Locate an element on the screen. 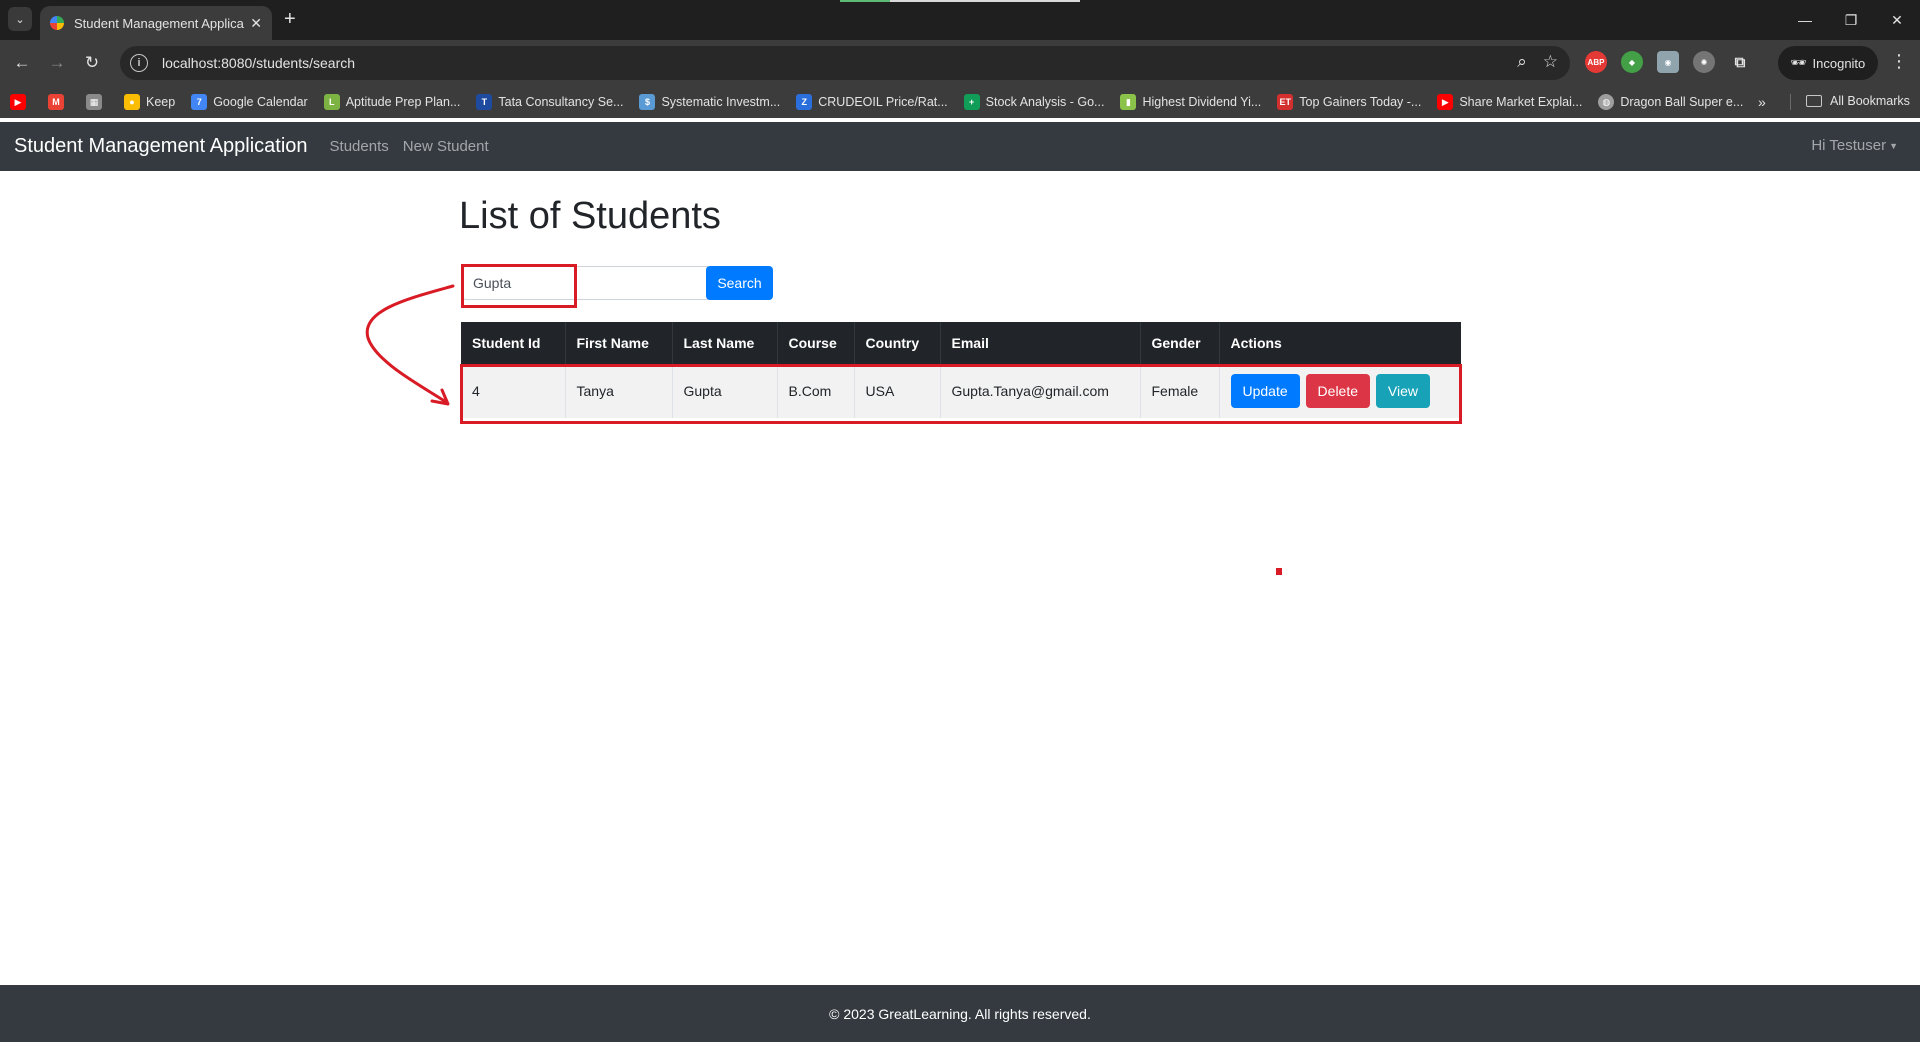 The width and height of the screenshot is (1920, 1042). nav-link-students: Students is located at coordinates (359, 146).